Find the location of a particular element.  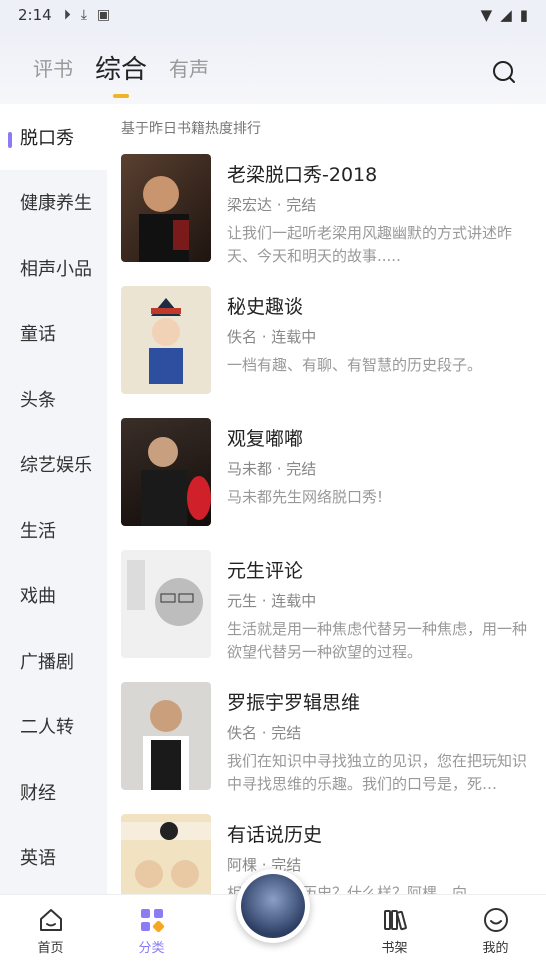

nav-profile: 我的 is located at coordinates (495, 933).